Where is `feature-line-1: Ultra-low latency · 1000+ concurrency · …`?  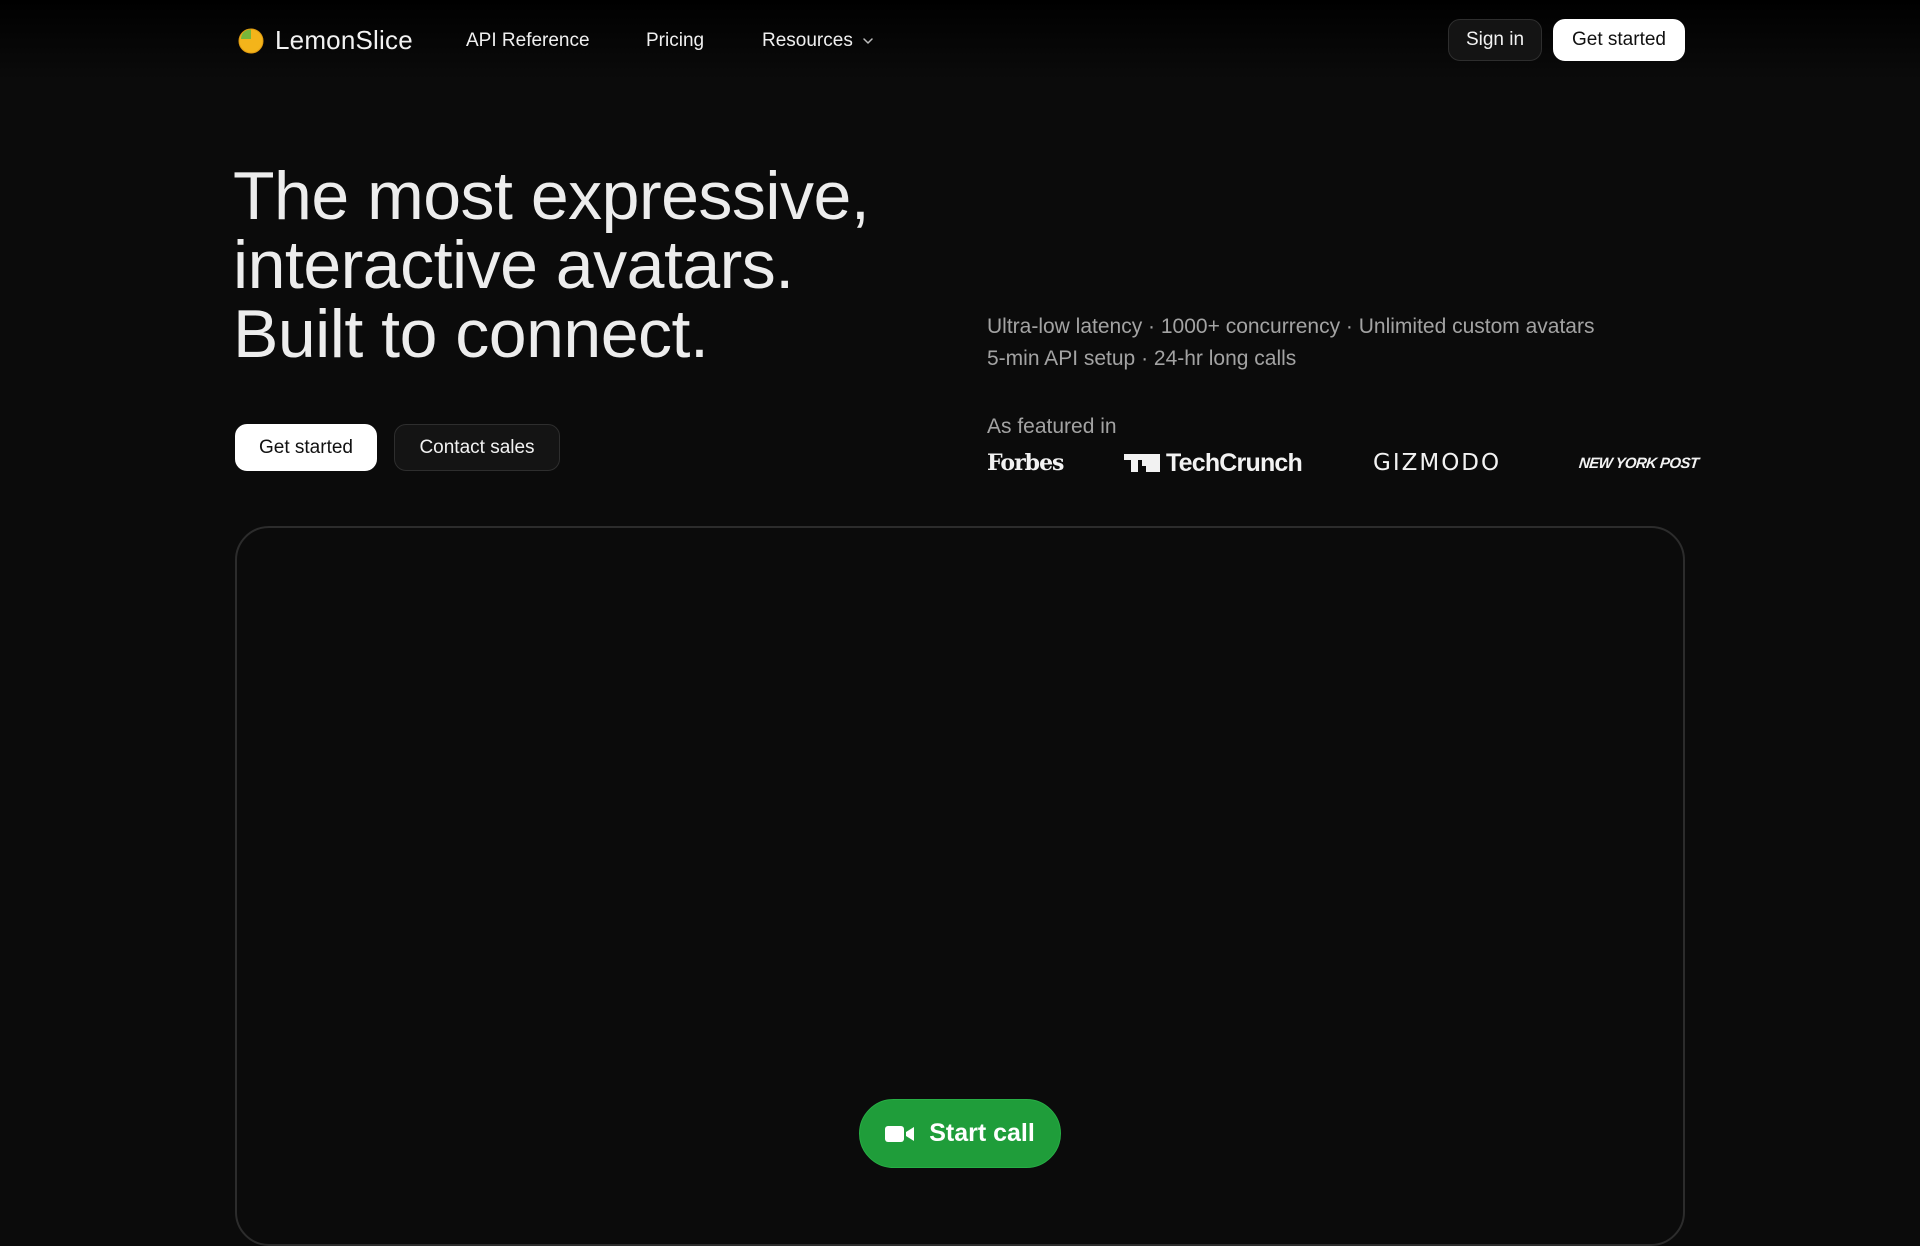 feature-line-1: Ultra-low latency · 1000+ concurrency · … is located at coordinates (1291, 326).